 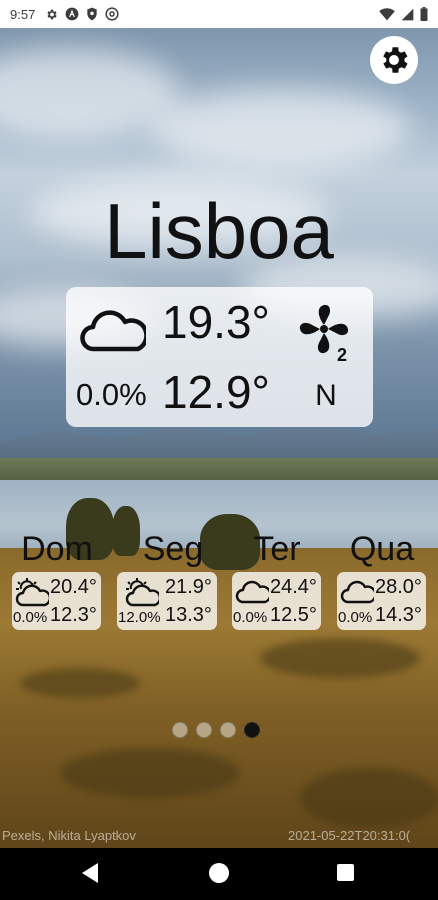 I want to click on a-icon, so click(x=72, y=14).